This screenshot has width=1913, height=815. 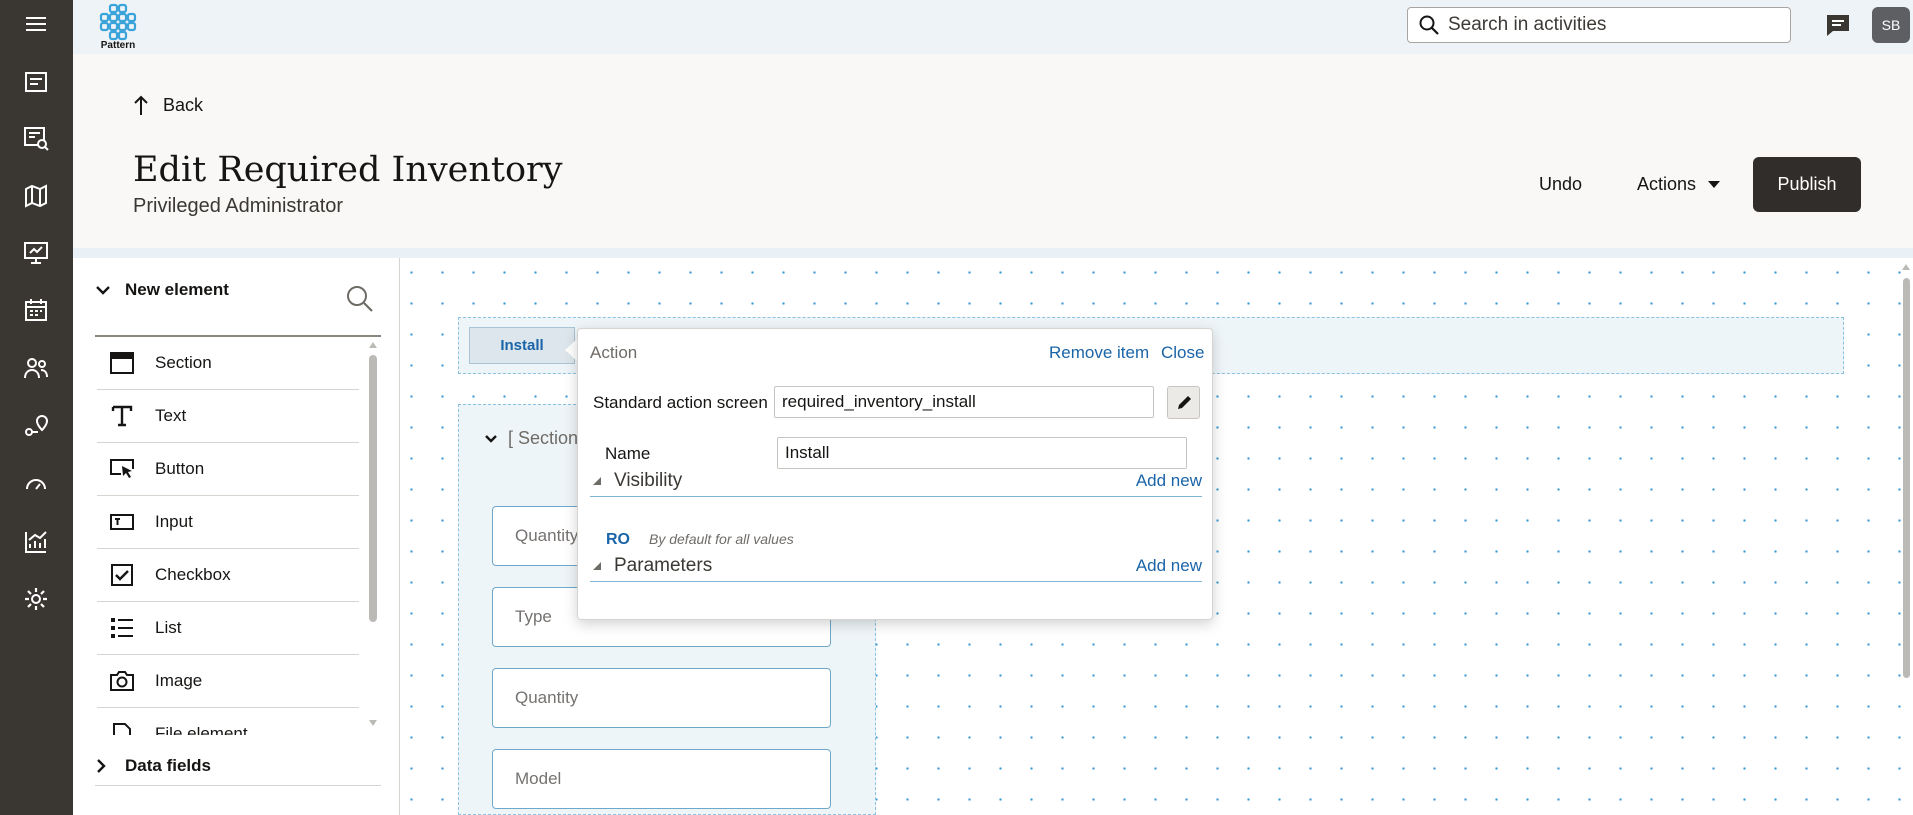 What do you see at coordinates (228, 628) in the screenshot?
I see `palette-item-list: List` at bounding box center [228, 628].